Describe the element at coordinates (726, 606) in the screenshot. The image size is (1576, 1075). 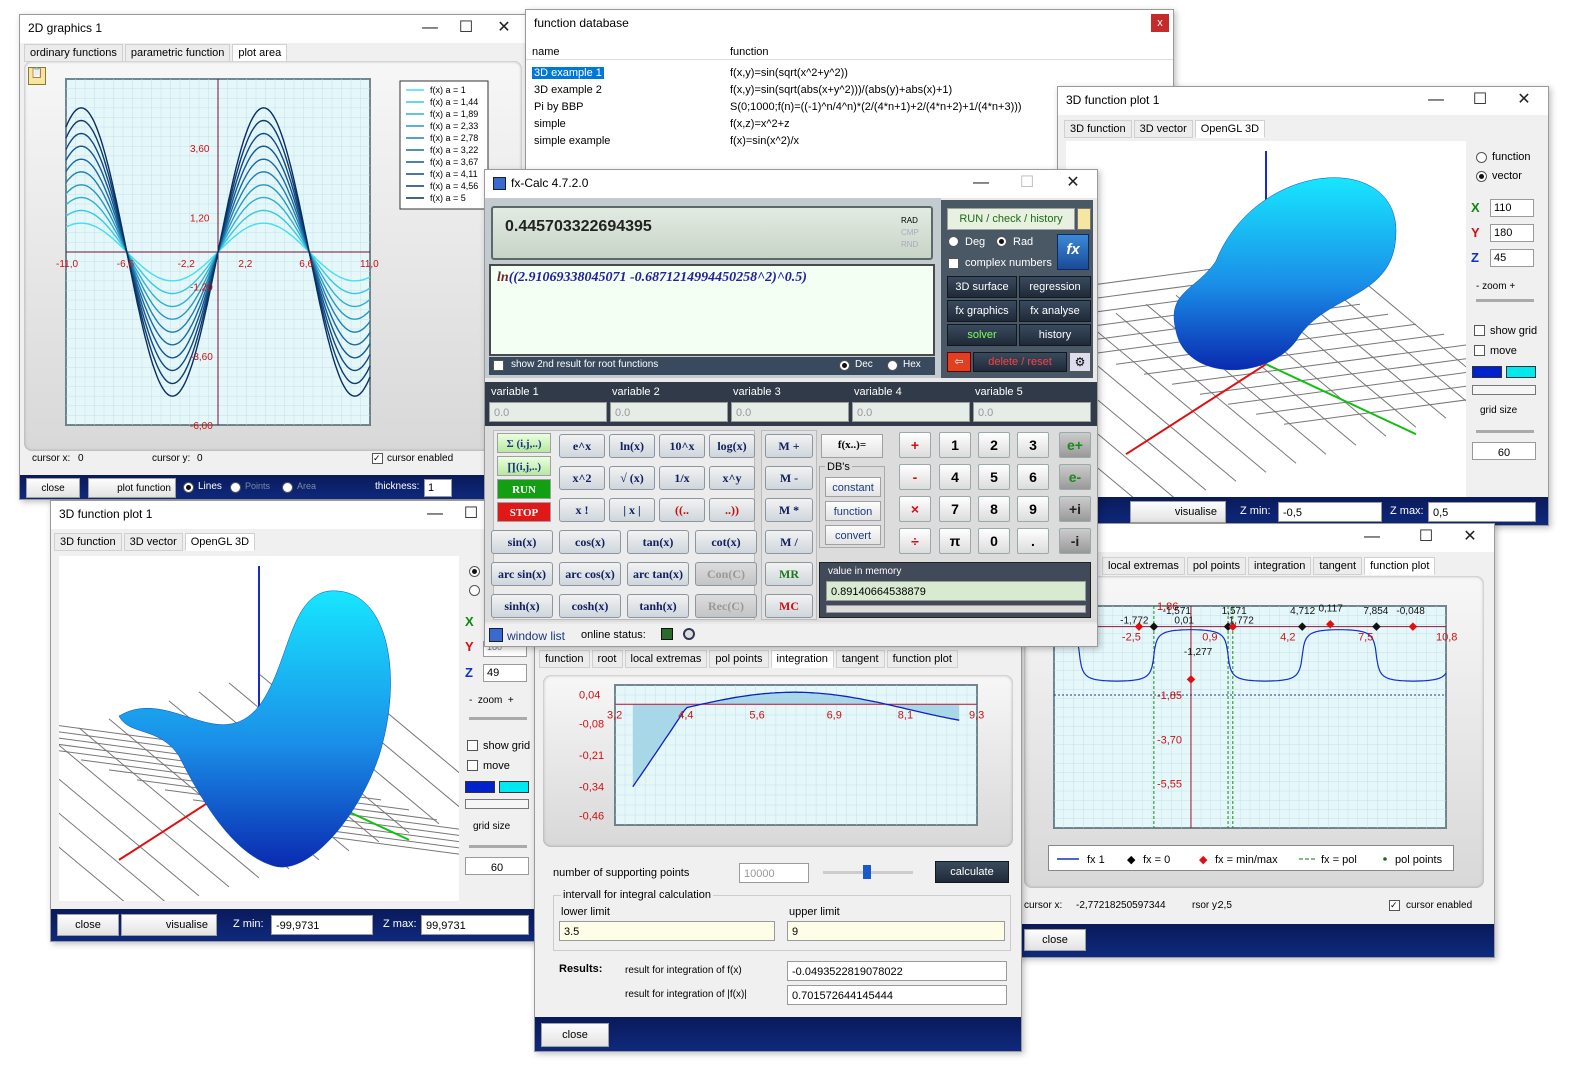
I see `rec-c-button: Rec(C)` at that location.